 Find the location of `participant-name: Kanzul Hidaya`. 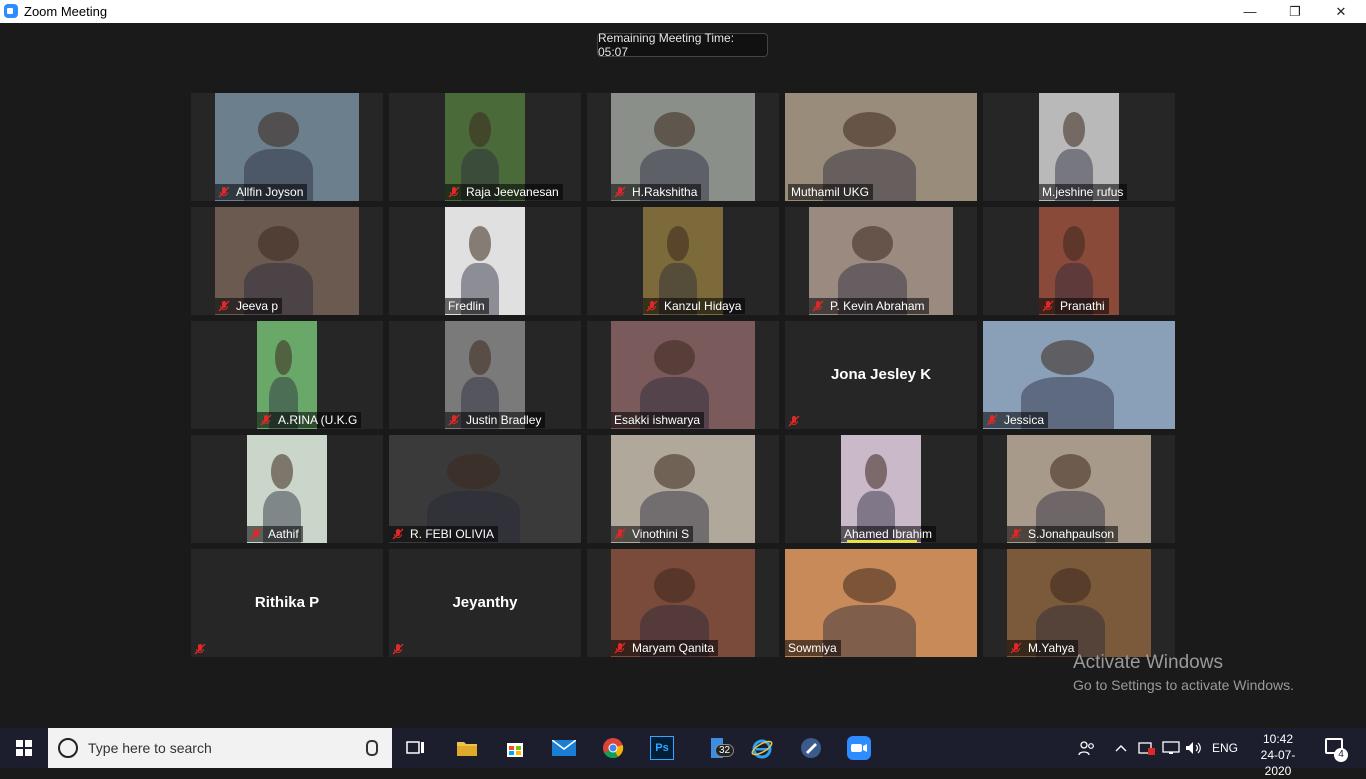

participant-name: Kanzul Hidaya is located at coordinates (703, 306).